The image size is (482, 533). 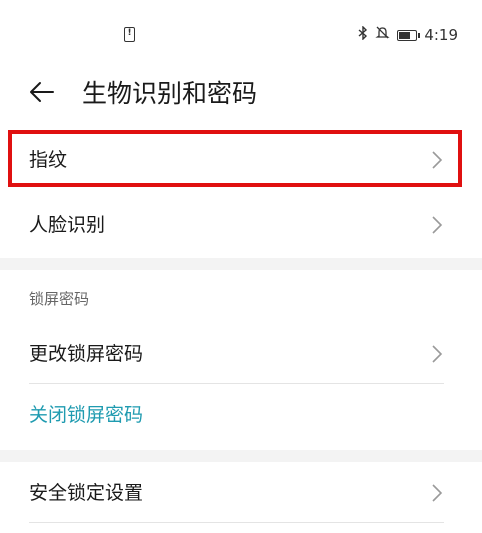 What do you see at coordinates (441, 35) in the screenshot?
I see `status-time: 4:19` at bounding box center [441, 35].